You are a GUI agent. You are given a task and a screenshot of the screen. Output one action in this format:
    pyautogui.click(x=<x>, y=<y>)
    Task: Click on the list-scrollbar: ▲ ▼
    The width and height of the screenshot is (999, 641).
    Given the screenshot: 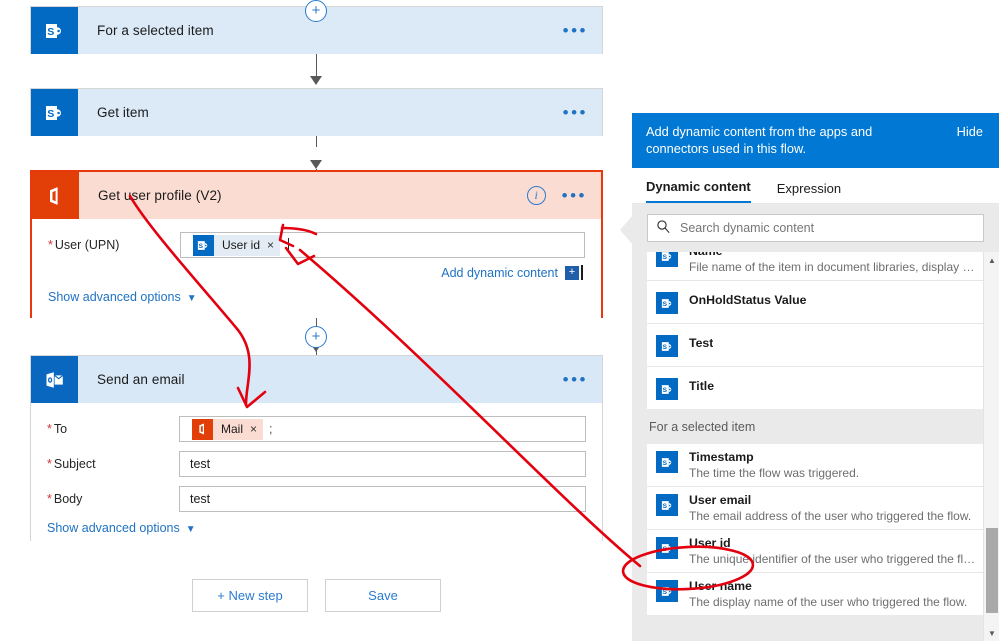 What is the action you would take?
    pyautogui.click(x=991, y=446)
    